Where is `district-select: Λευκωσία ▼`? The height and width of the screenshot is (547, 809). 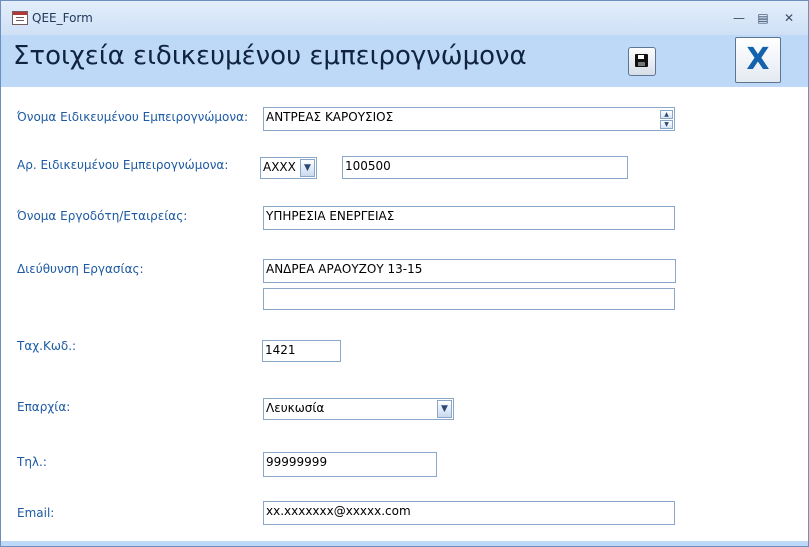 district-select: Λευκωσία ▼ is located at coordinates (358, 409).